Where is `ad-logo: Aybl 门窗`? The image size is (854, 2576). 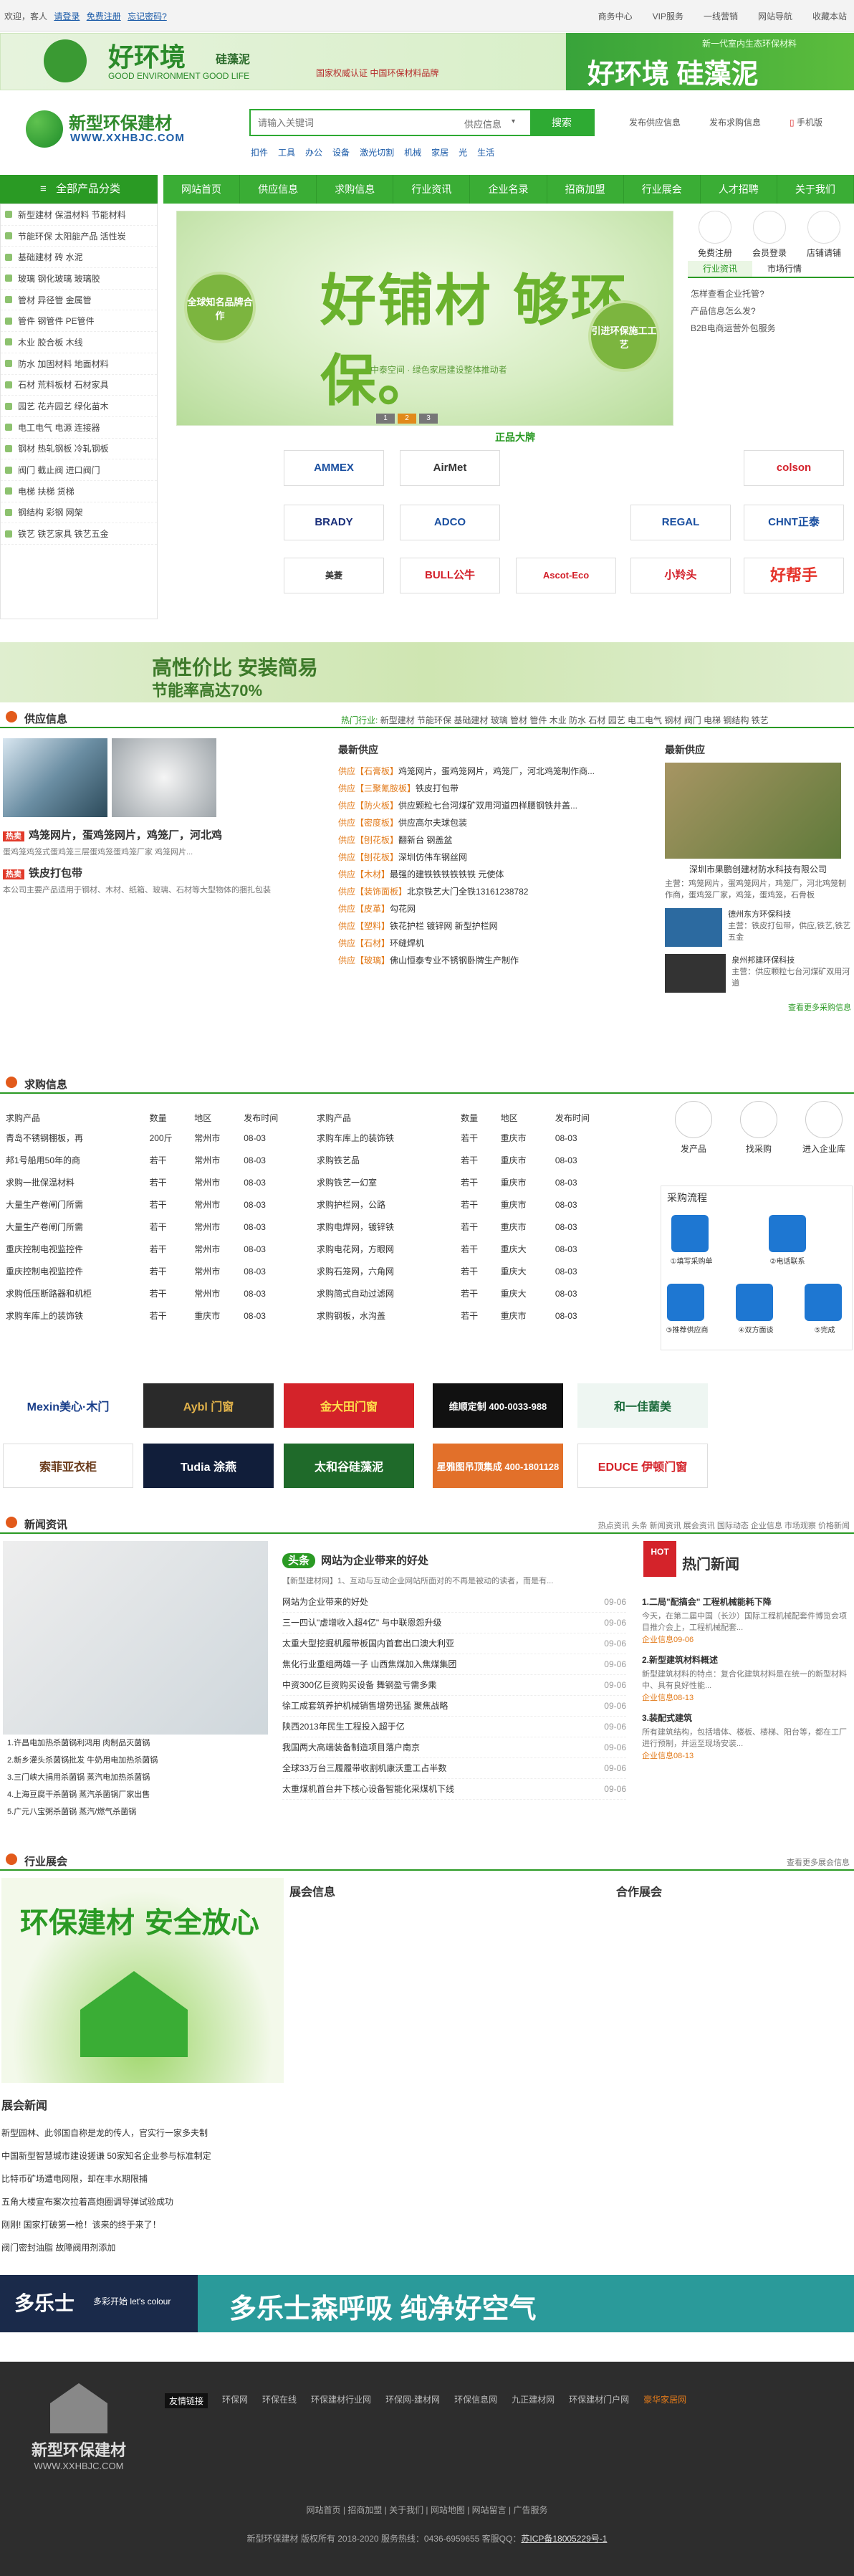 ad-logo: Aybl 门窗 is located at coordinates (209, 1405).